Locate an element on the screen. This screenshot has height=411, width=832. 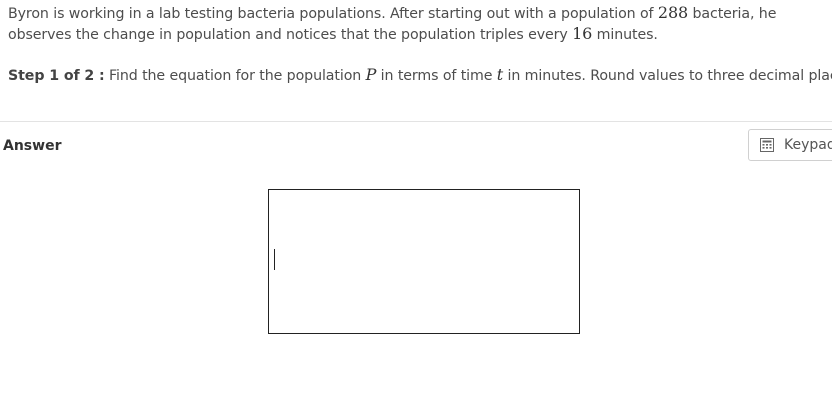
answer-label: Answer is located at coordinates (32, 146).